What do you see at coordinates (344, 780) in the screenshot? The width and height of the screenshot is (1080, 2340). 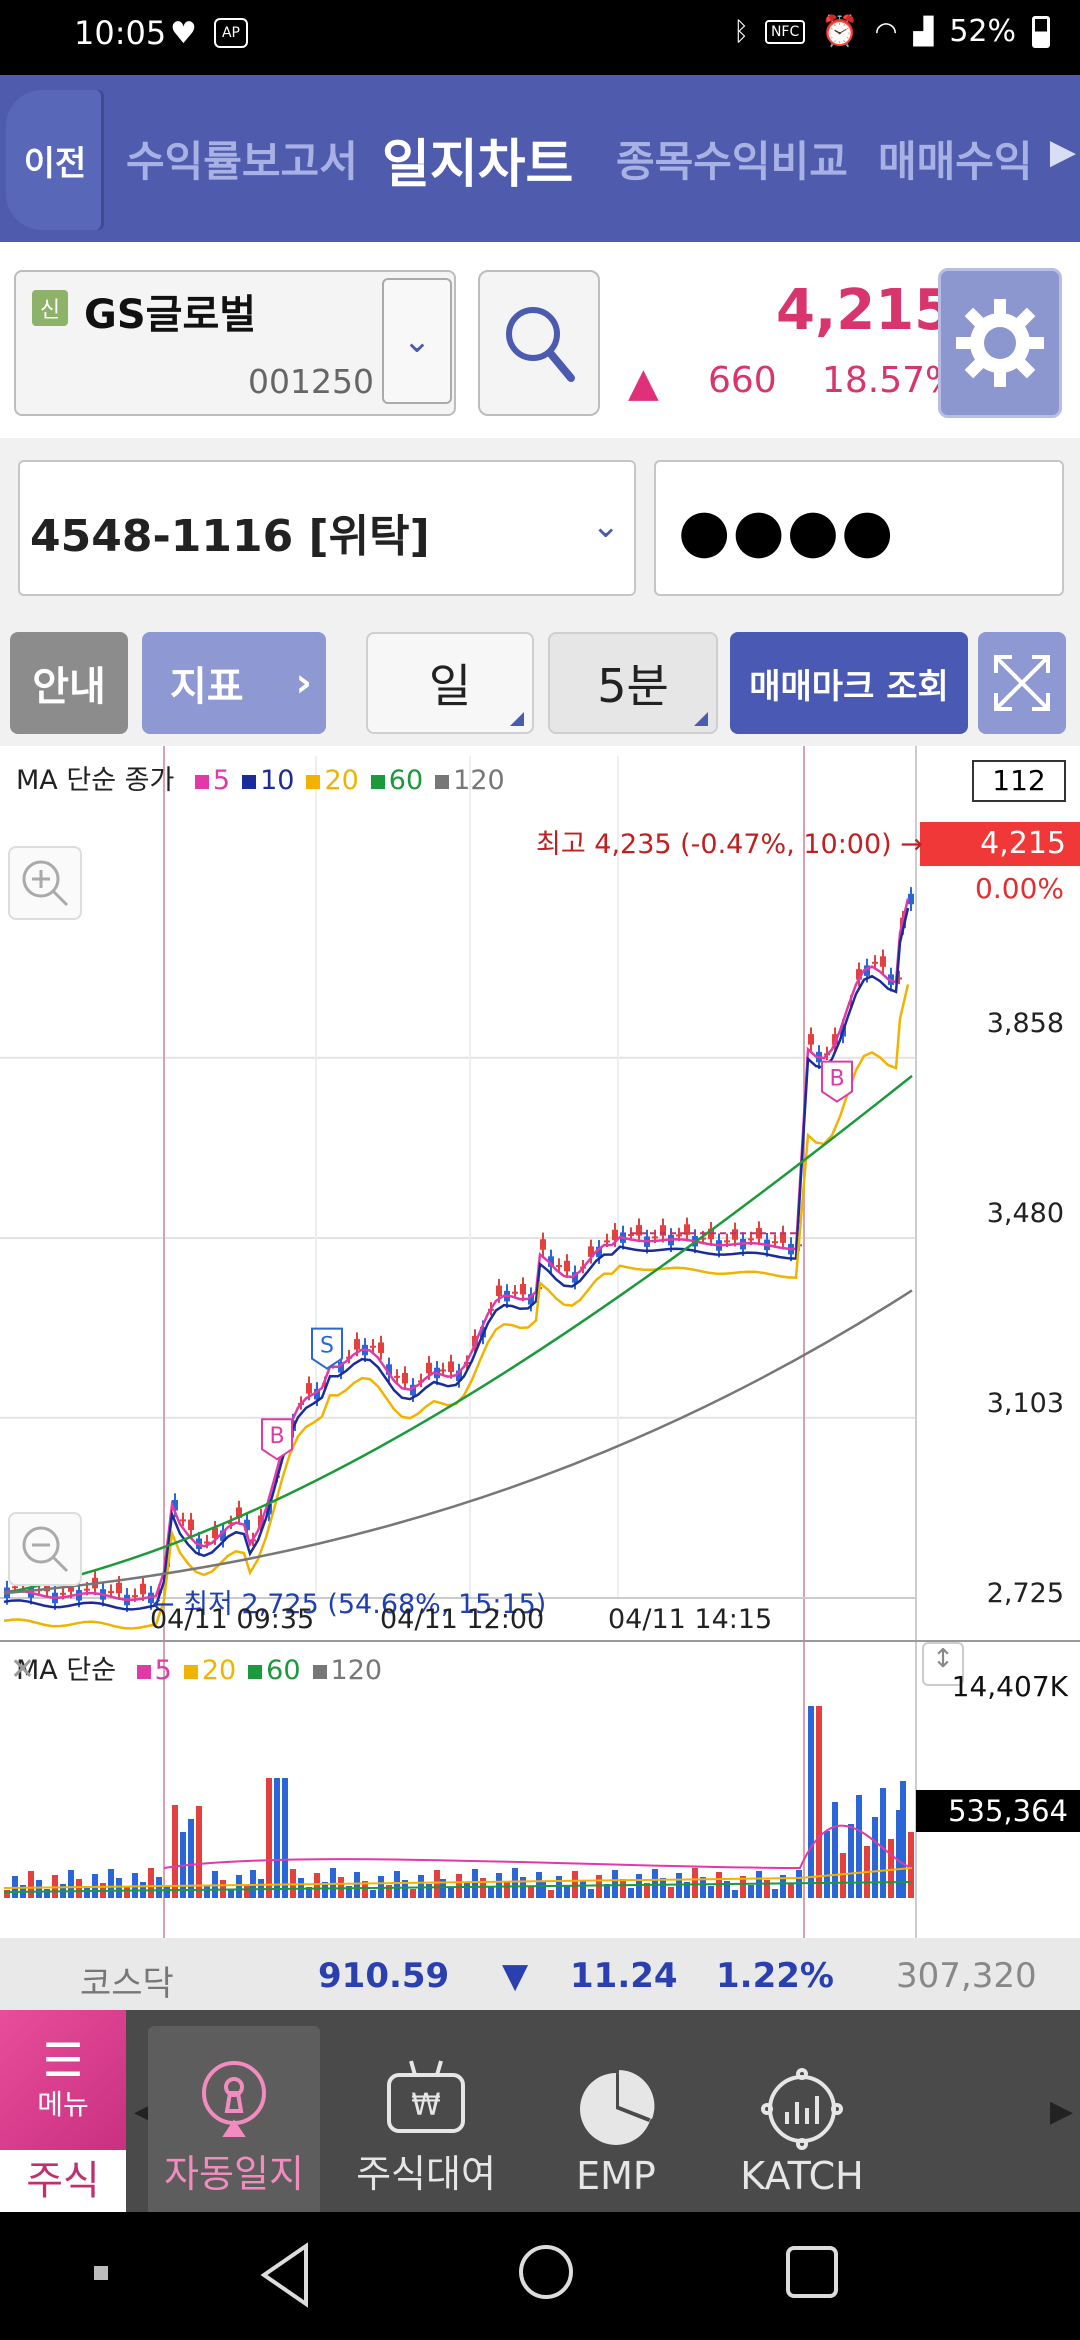 I see `ma-legend-items: 5 10 20 60 120` at bounding box center [344, 780].